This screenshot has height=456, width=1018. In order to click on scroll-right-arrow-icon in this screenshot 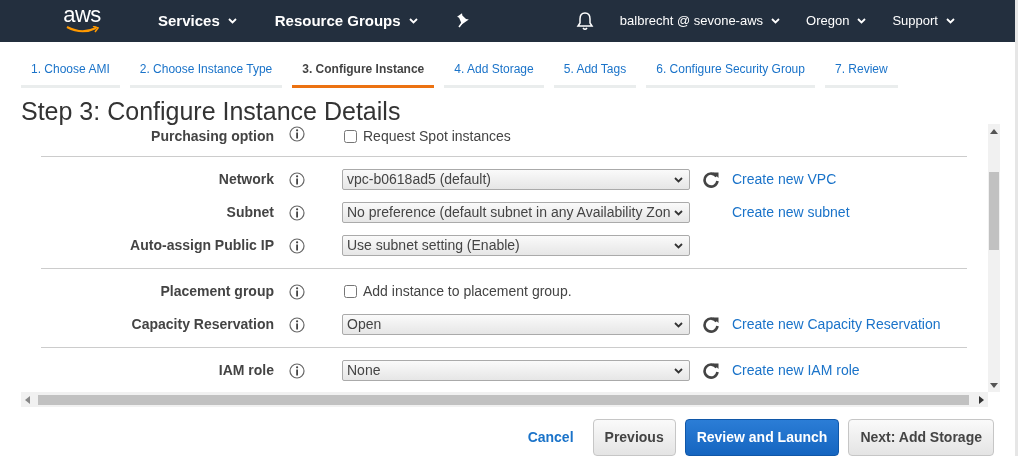, I will do `click(981, 399)`.